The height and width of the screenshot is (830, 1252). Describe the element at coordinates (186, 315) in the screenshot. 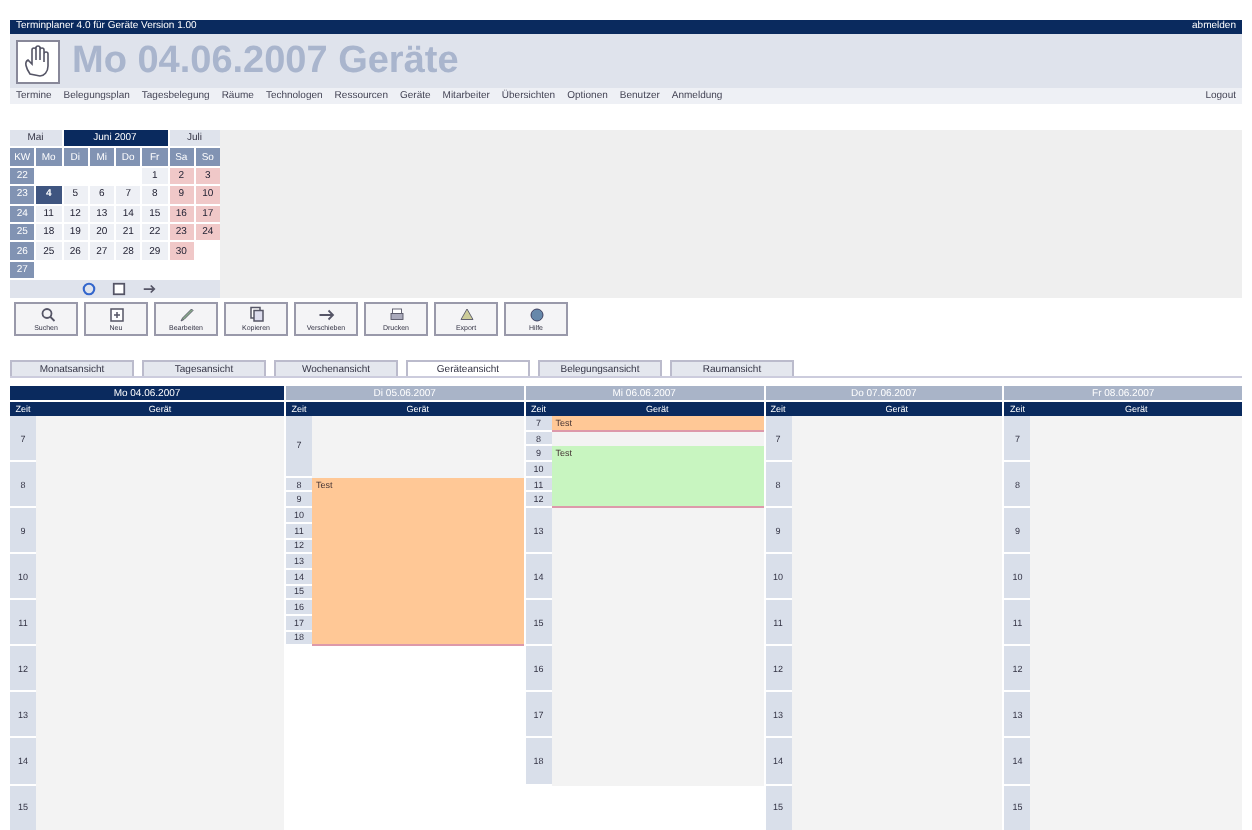

I see `pencil-icon` at that location.